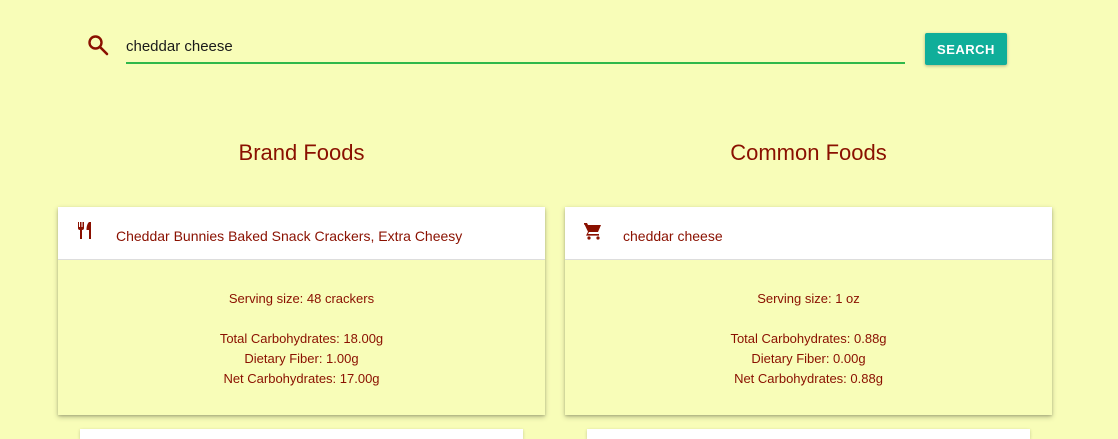  I want to click on food-card-brand-next, so click(301, 434).